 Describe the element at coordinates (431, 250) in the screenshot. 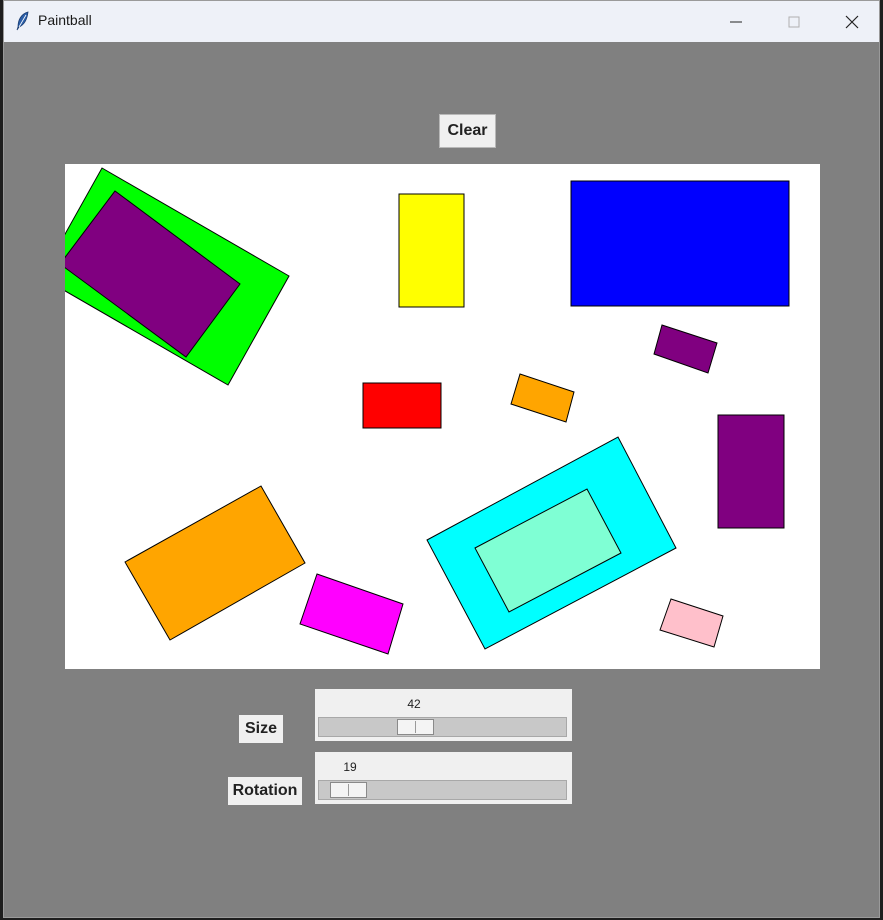

I see `yellow-rectangle` at that location.